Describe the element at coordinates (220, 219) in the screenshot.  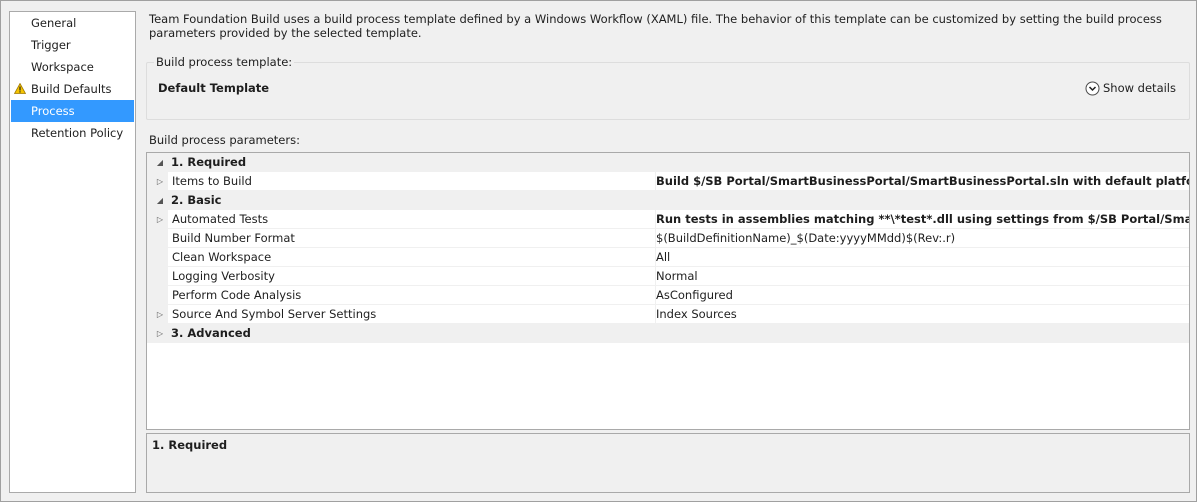
I see `property-name: Automated Tests` at that location.